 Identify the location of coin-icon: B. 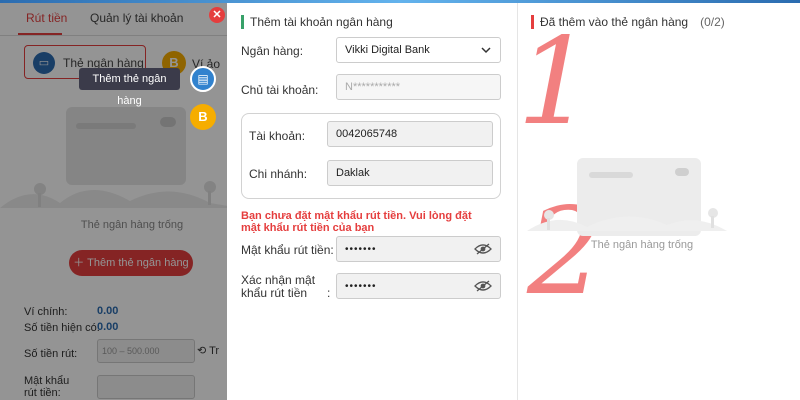
(203, 116).